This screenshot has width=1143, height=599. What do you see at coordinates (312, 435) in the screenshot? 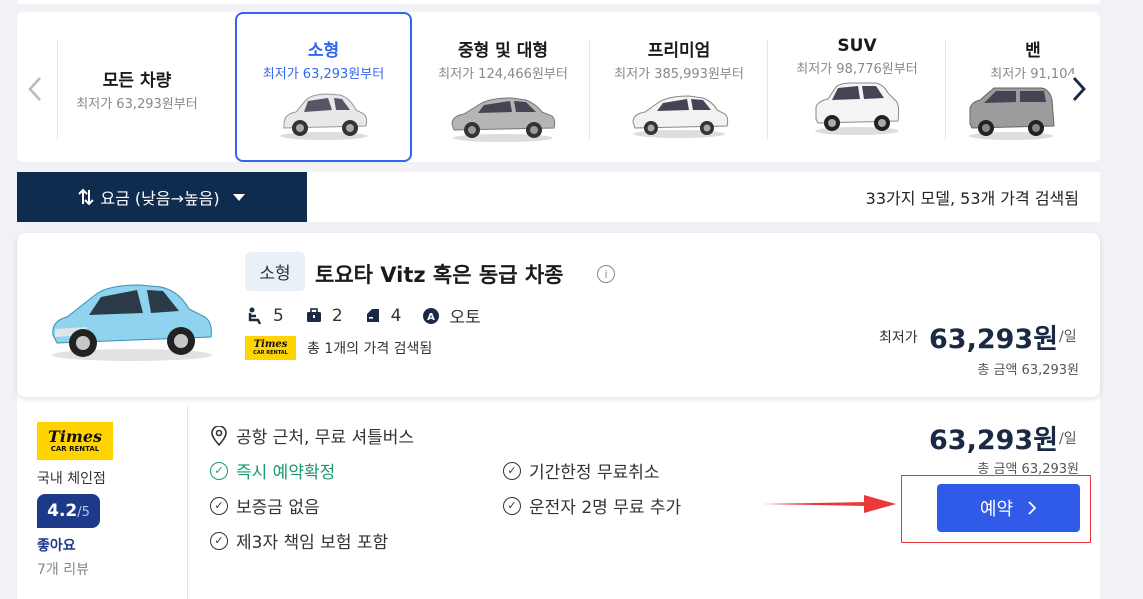
I see `feature-location: 공항 근처, 무료 셔틀버스` at bounding box center [312, 435].